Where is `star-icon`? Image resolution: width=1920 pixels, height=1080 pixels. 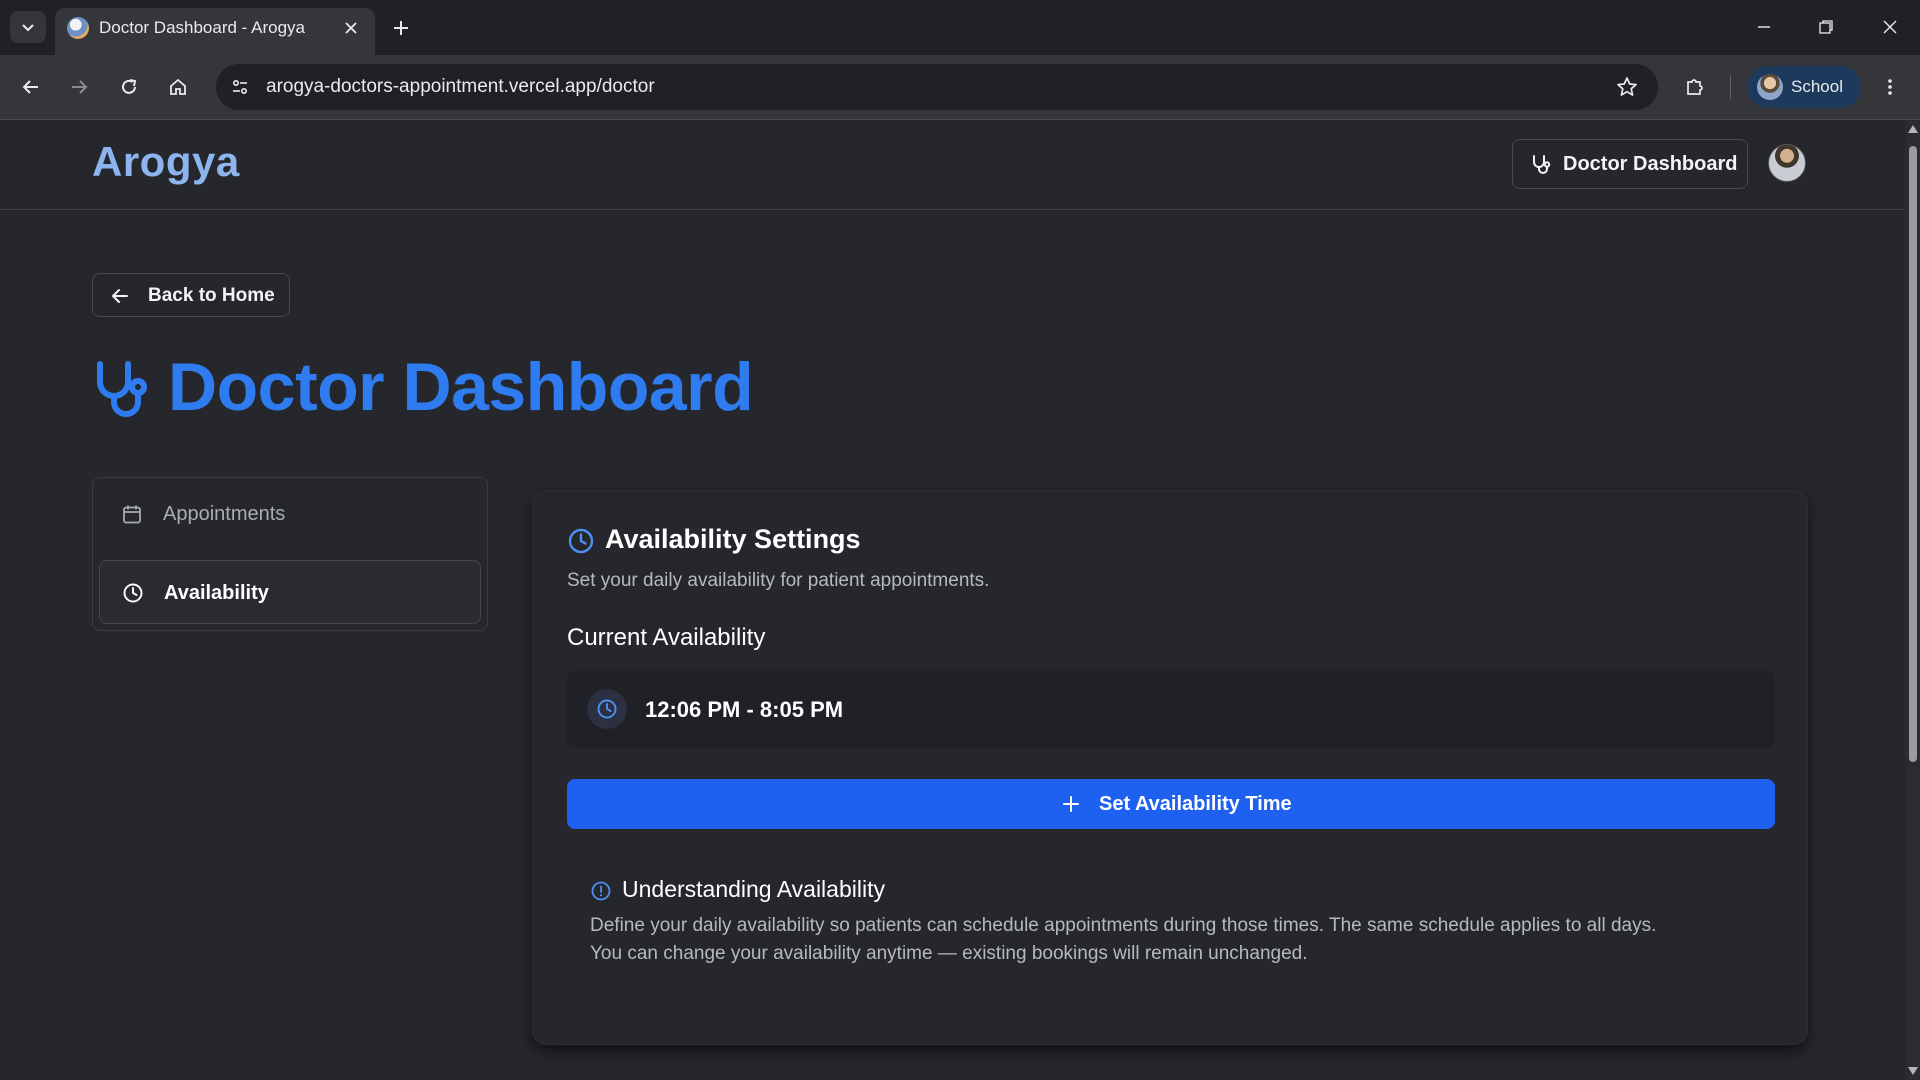
star-icon is located at coordinates (1627, 86).